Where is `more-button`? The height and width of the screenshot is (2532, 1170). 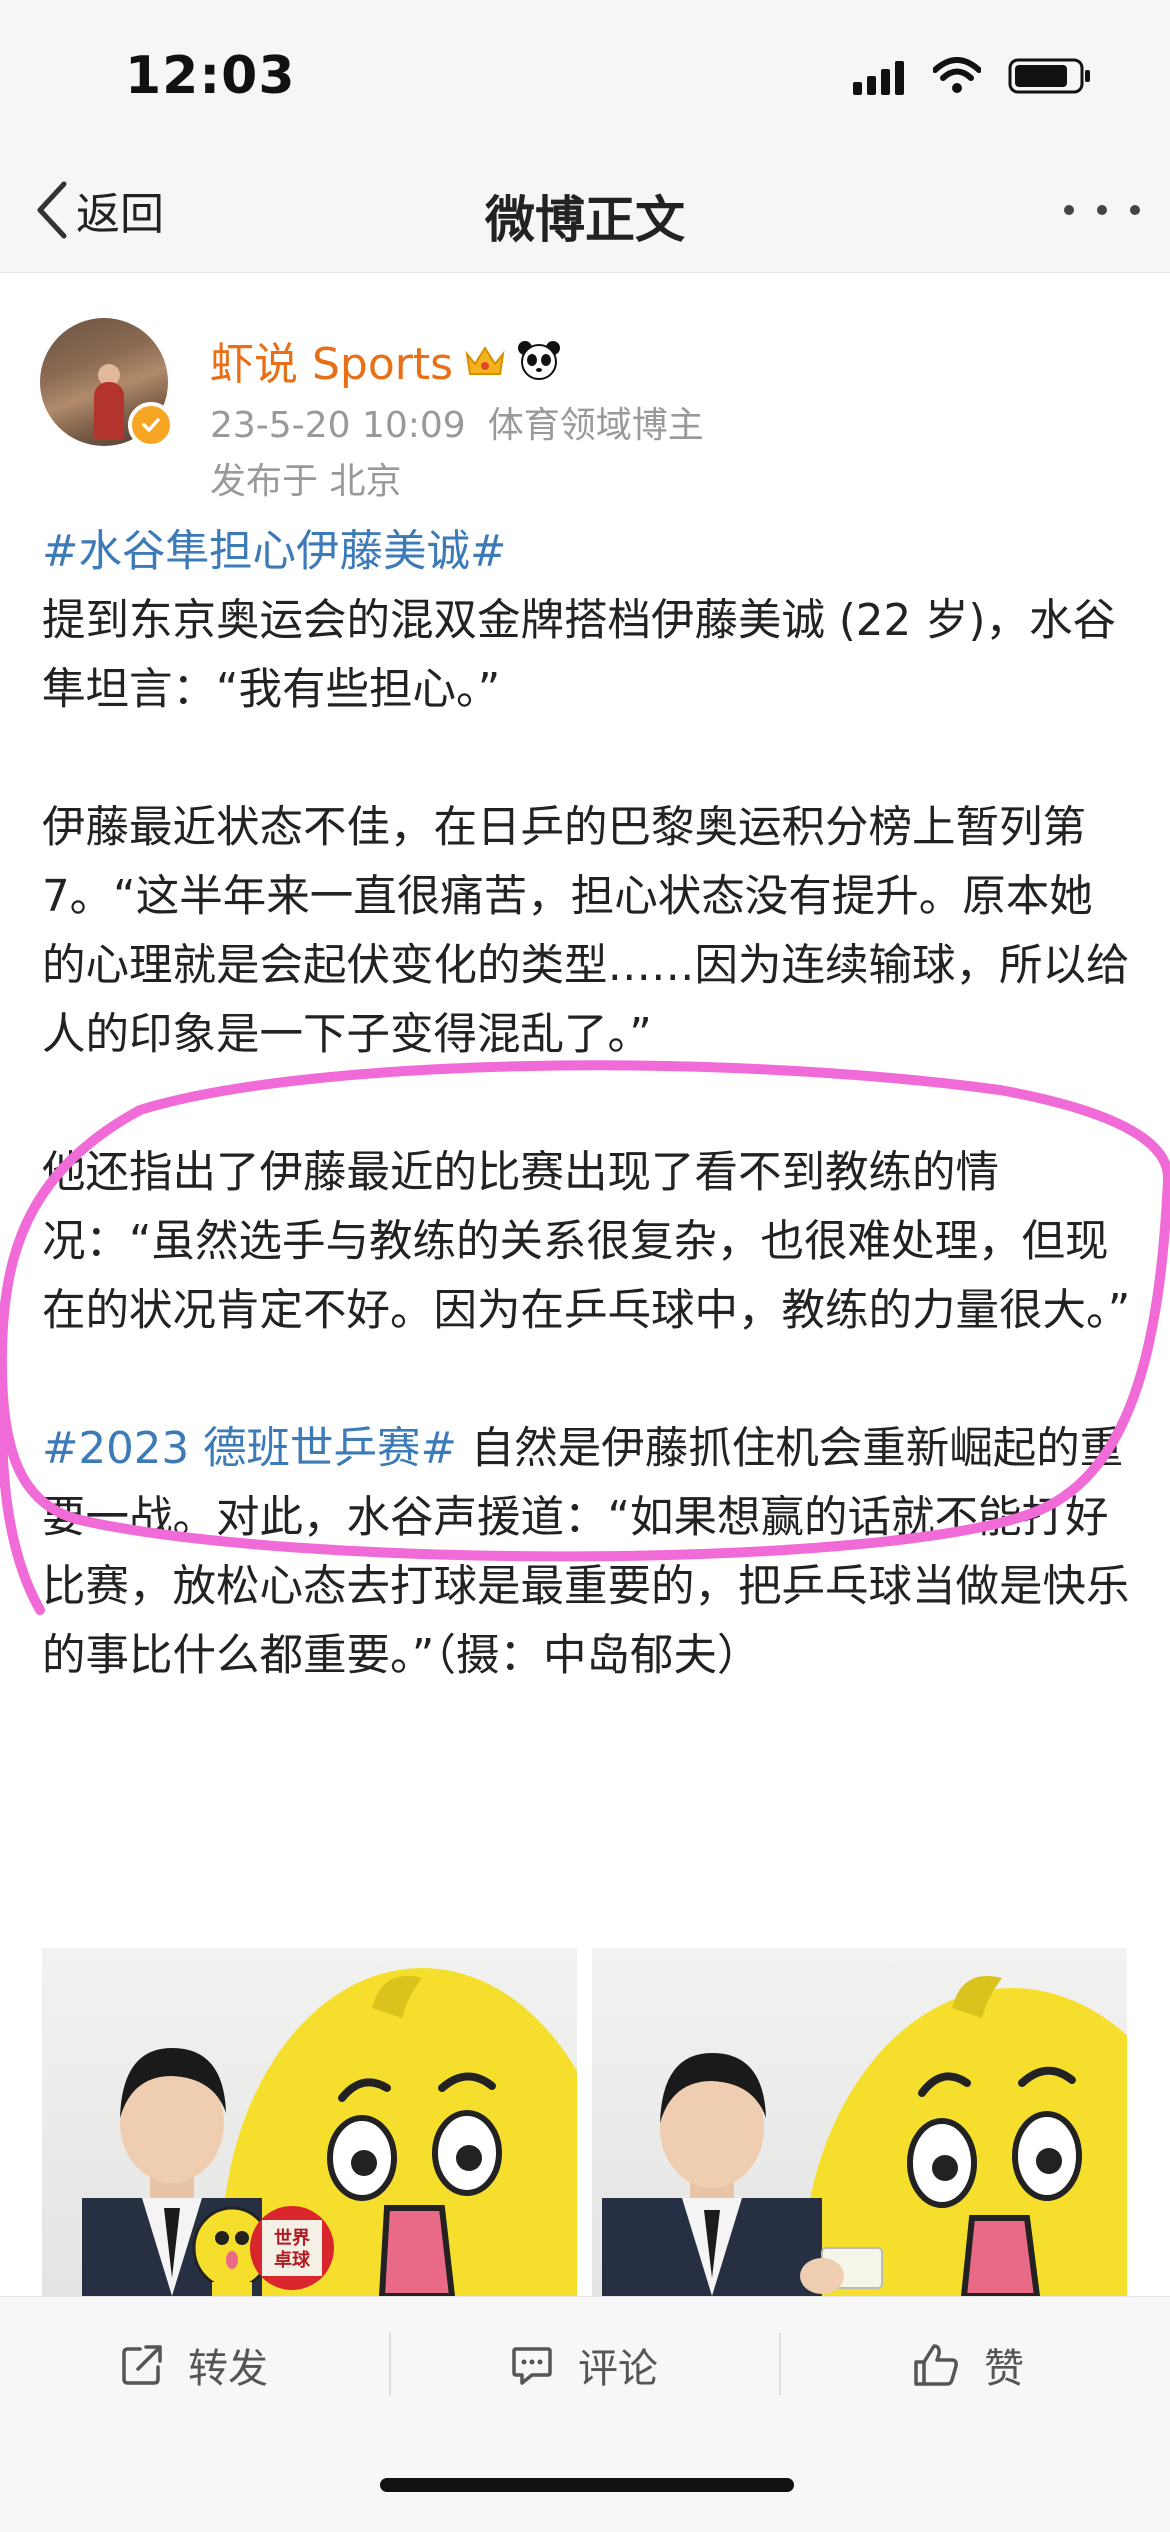
more-button is located at coordinates (1102, 210).